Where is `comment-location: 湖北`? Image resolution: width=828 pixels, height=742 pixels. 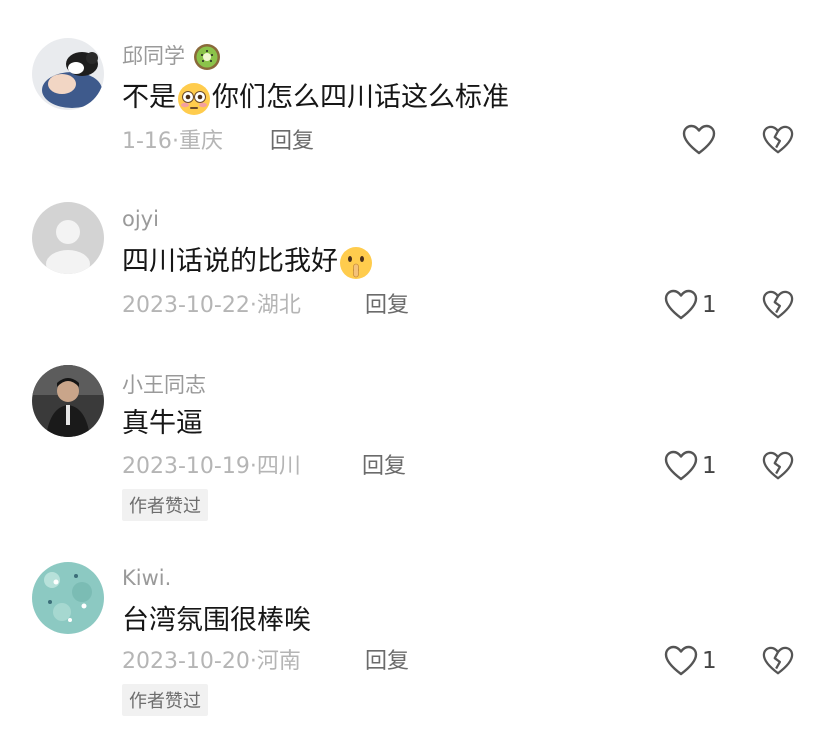
comment-location: 湖北 is located at coordinates (278, 305).